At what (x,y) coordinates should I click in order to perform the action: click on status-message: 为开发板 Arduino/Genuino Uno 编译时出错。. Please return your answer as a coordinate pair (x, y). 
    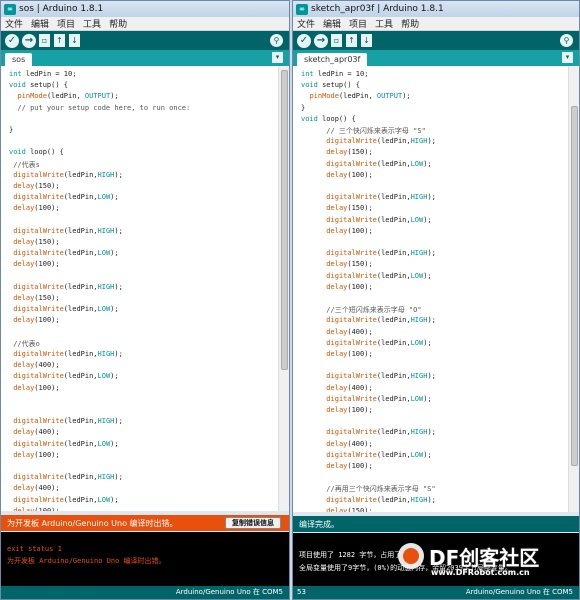
    Looking at the image, I should click on (92, 523).